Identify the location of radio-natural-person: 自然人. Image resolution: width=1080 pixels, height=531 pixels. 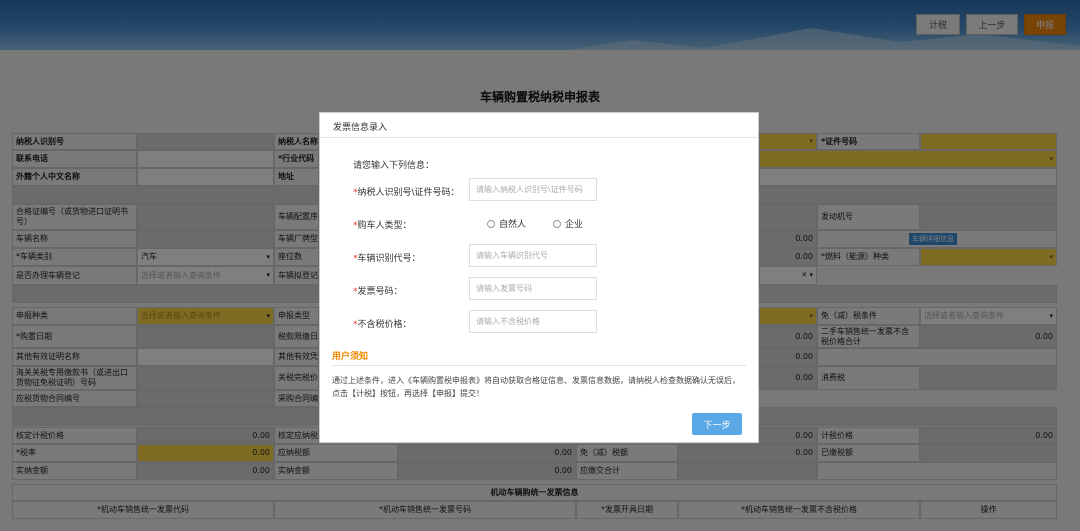
(506, 223).